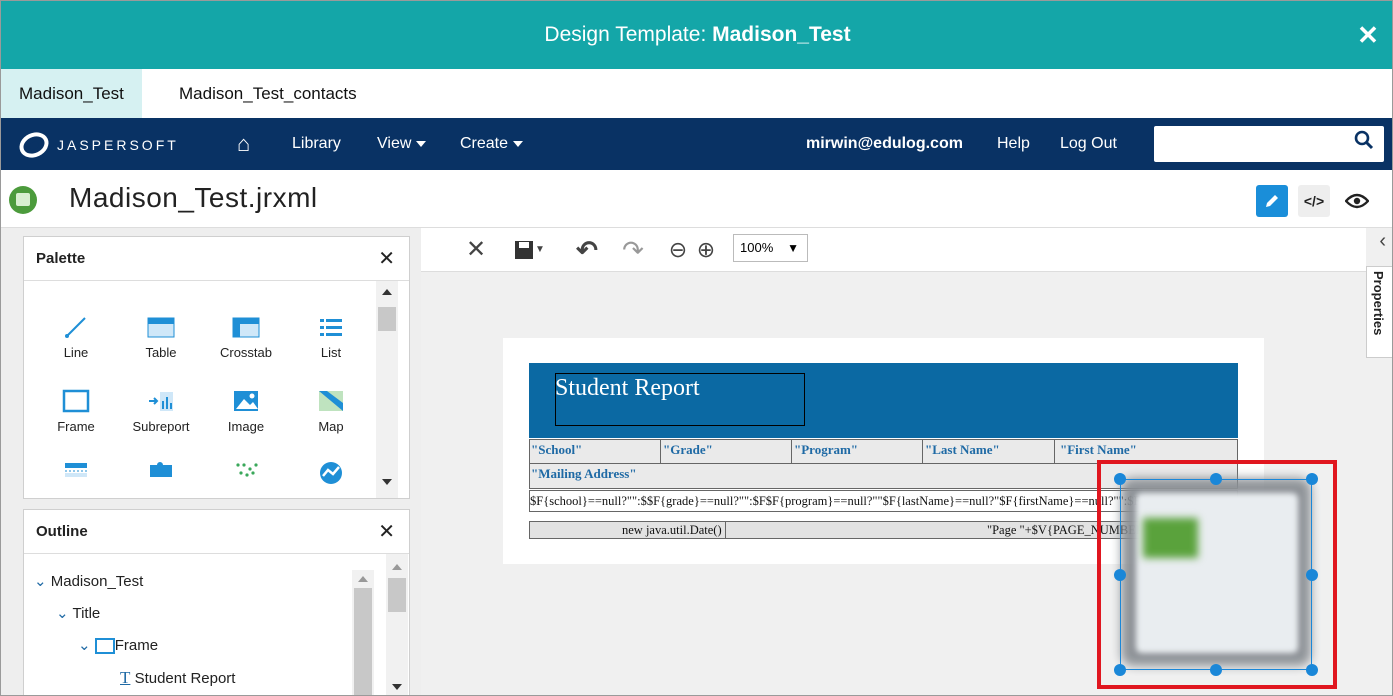 Image resolution: width=1393 pixels, height=696 pixels. Describe the element at coordinates (76, 476) in the screenshot. I see `palette-item-break` at that location.